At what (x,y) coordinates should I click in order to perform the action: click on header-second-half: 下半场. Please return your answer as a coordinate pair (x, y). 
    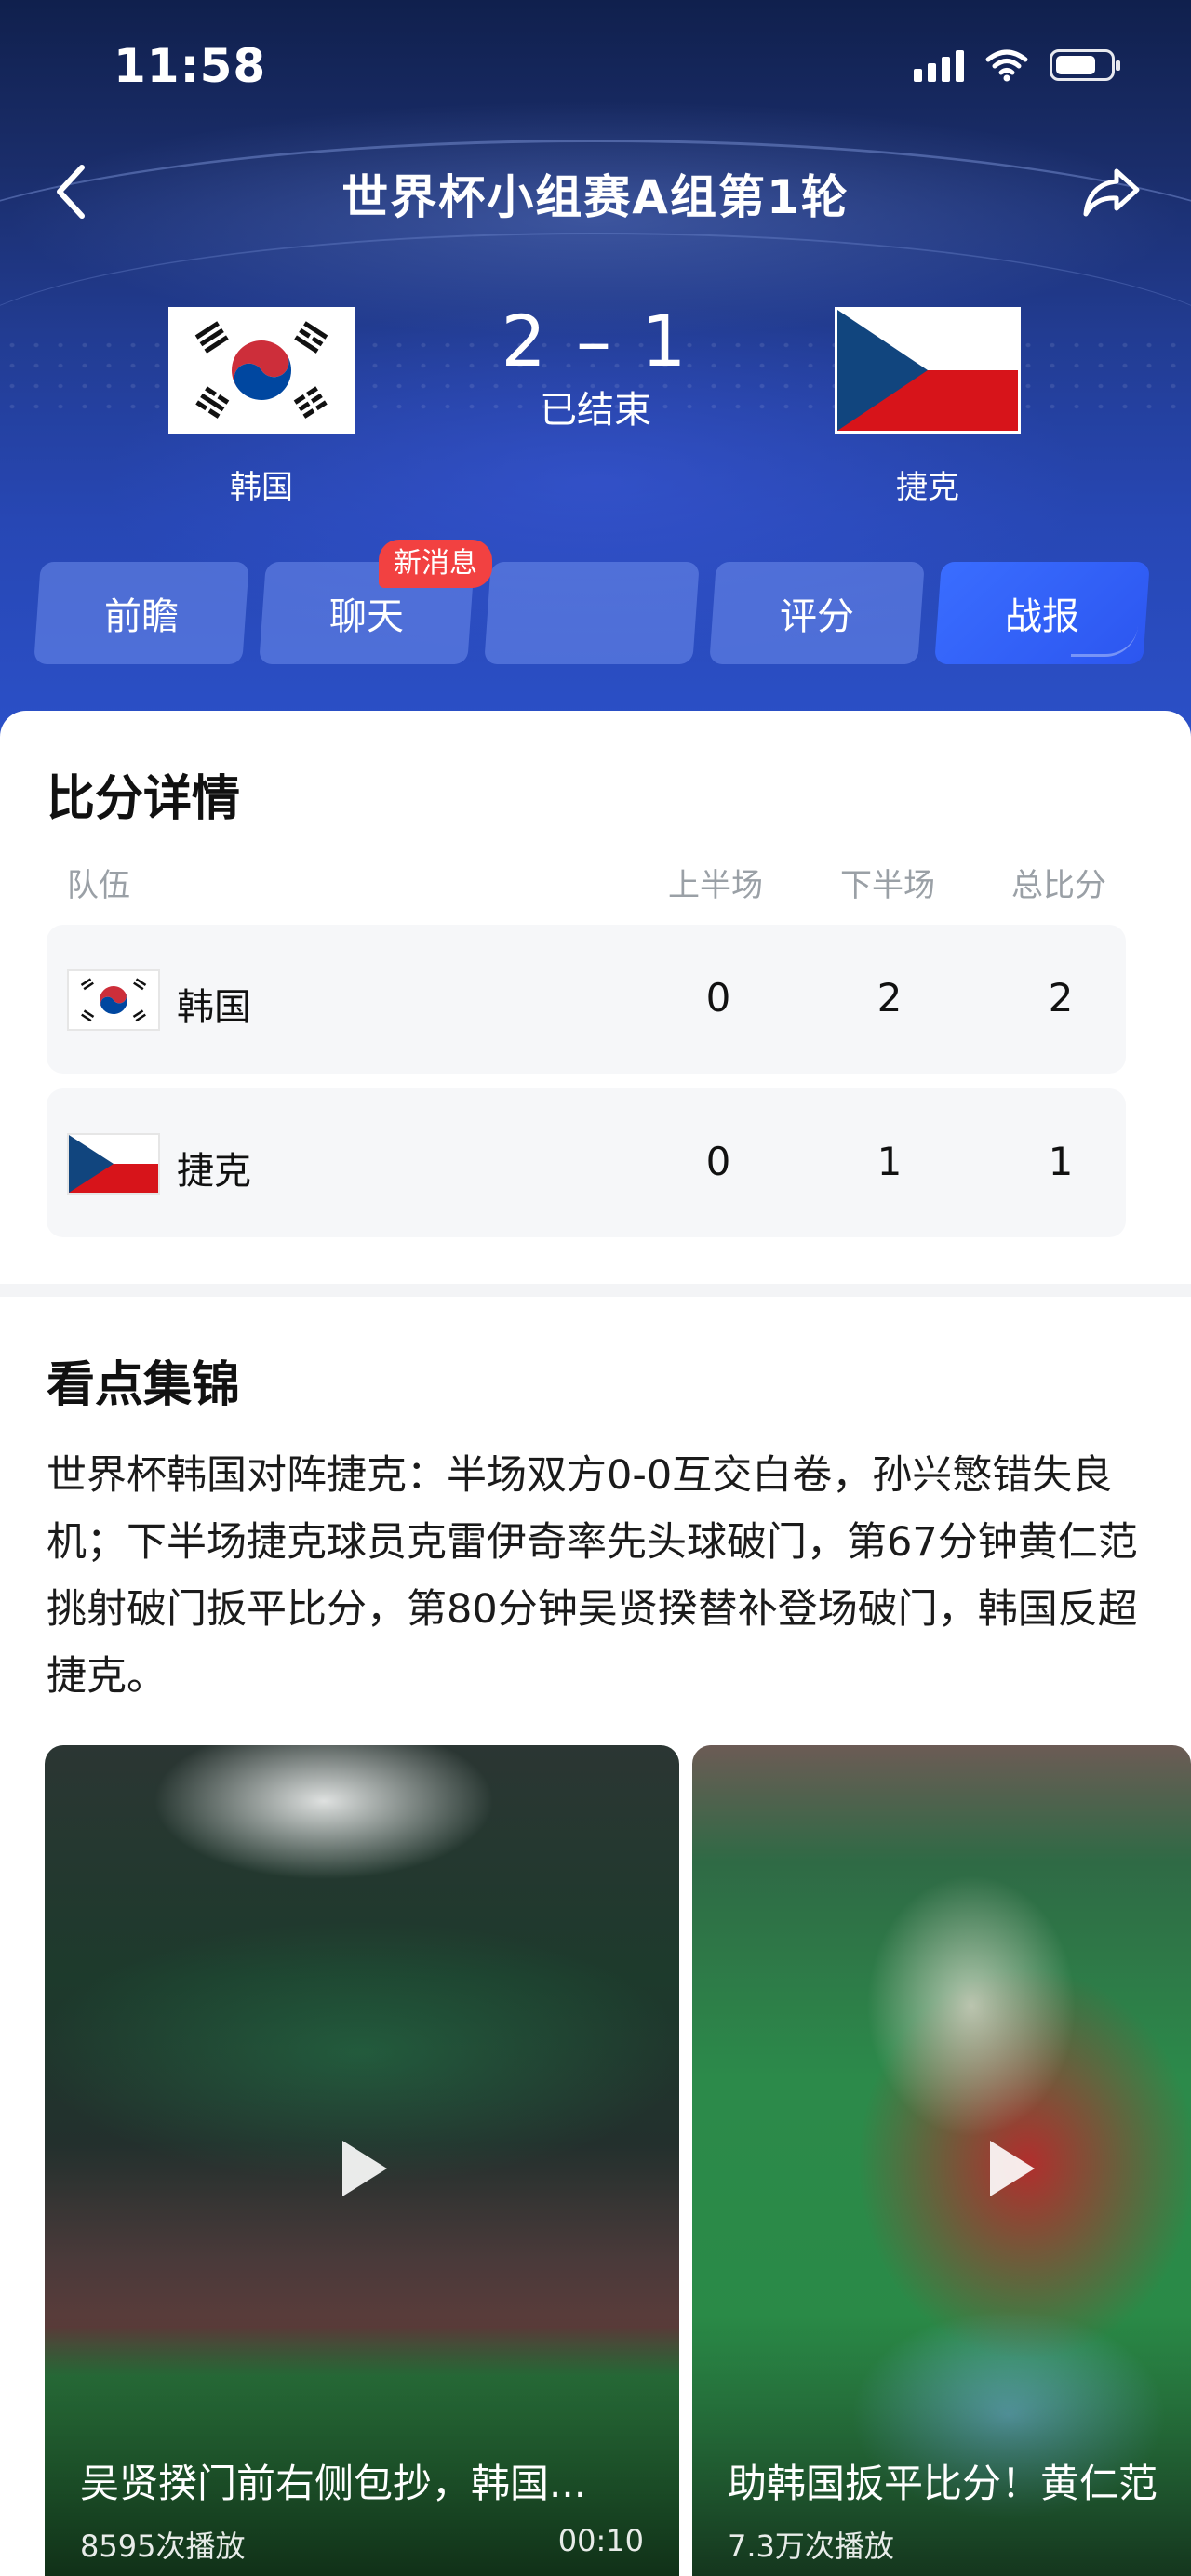
    Looking at the image, I should click on (887, 885).